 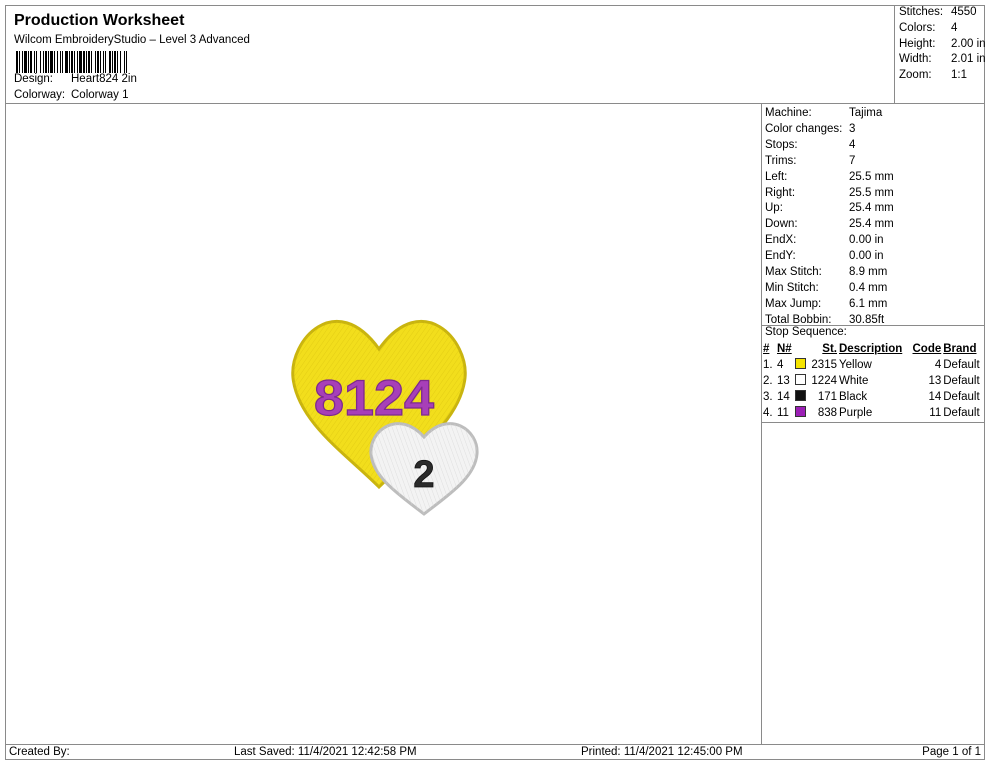 I want to click on col-stitches: St., so click(x=829, y=349).